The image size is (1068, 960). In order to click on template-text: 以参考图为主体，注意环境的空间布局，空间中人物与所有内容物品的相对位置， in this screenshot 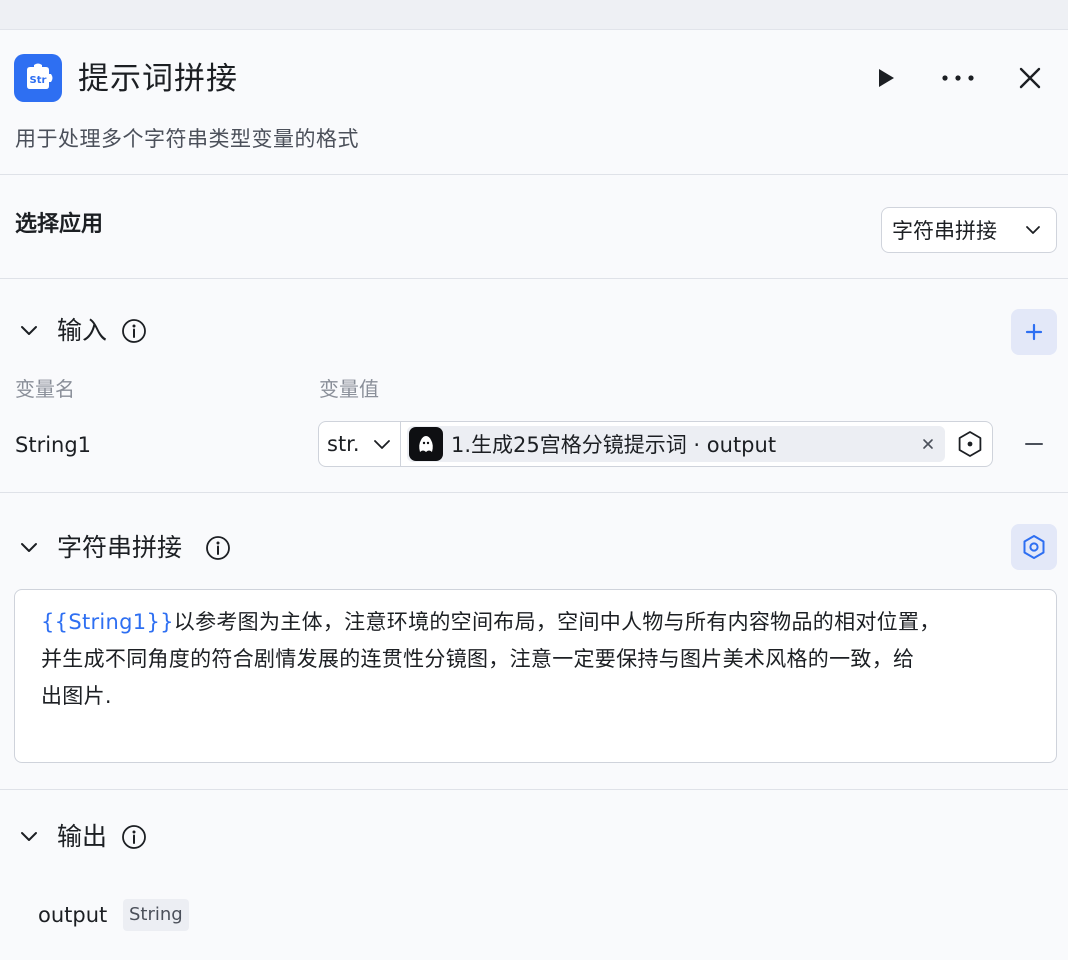, I will do `click(557, 622)`.